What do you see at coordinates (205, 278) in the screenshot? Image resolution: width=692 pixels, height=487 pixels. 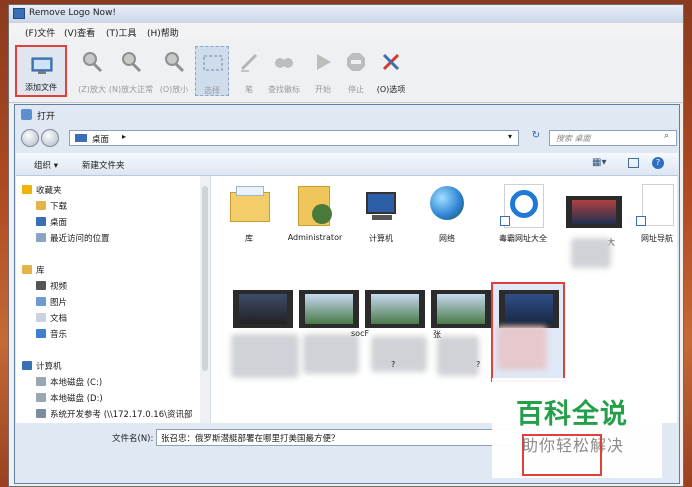 I see `nav-scrollbar-thumb` at bounding box center [205, 278].